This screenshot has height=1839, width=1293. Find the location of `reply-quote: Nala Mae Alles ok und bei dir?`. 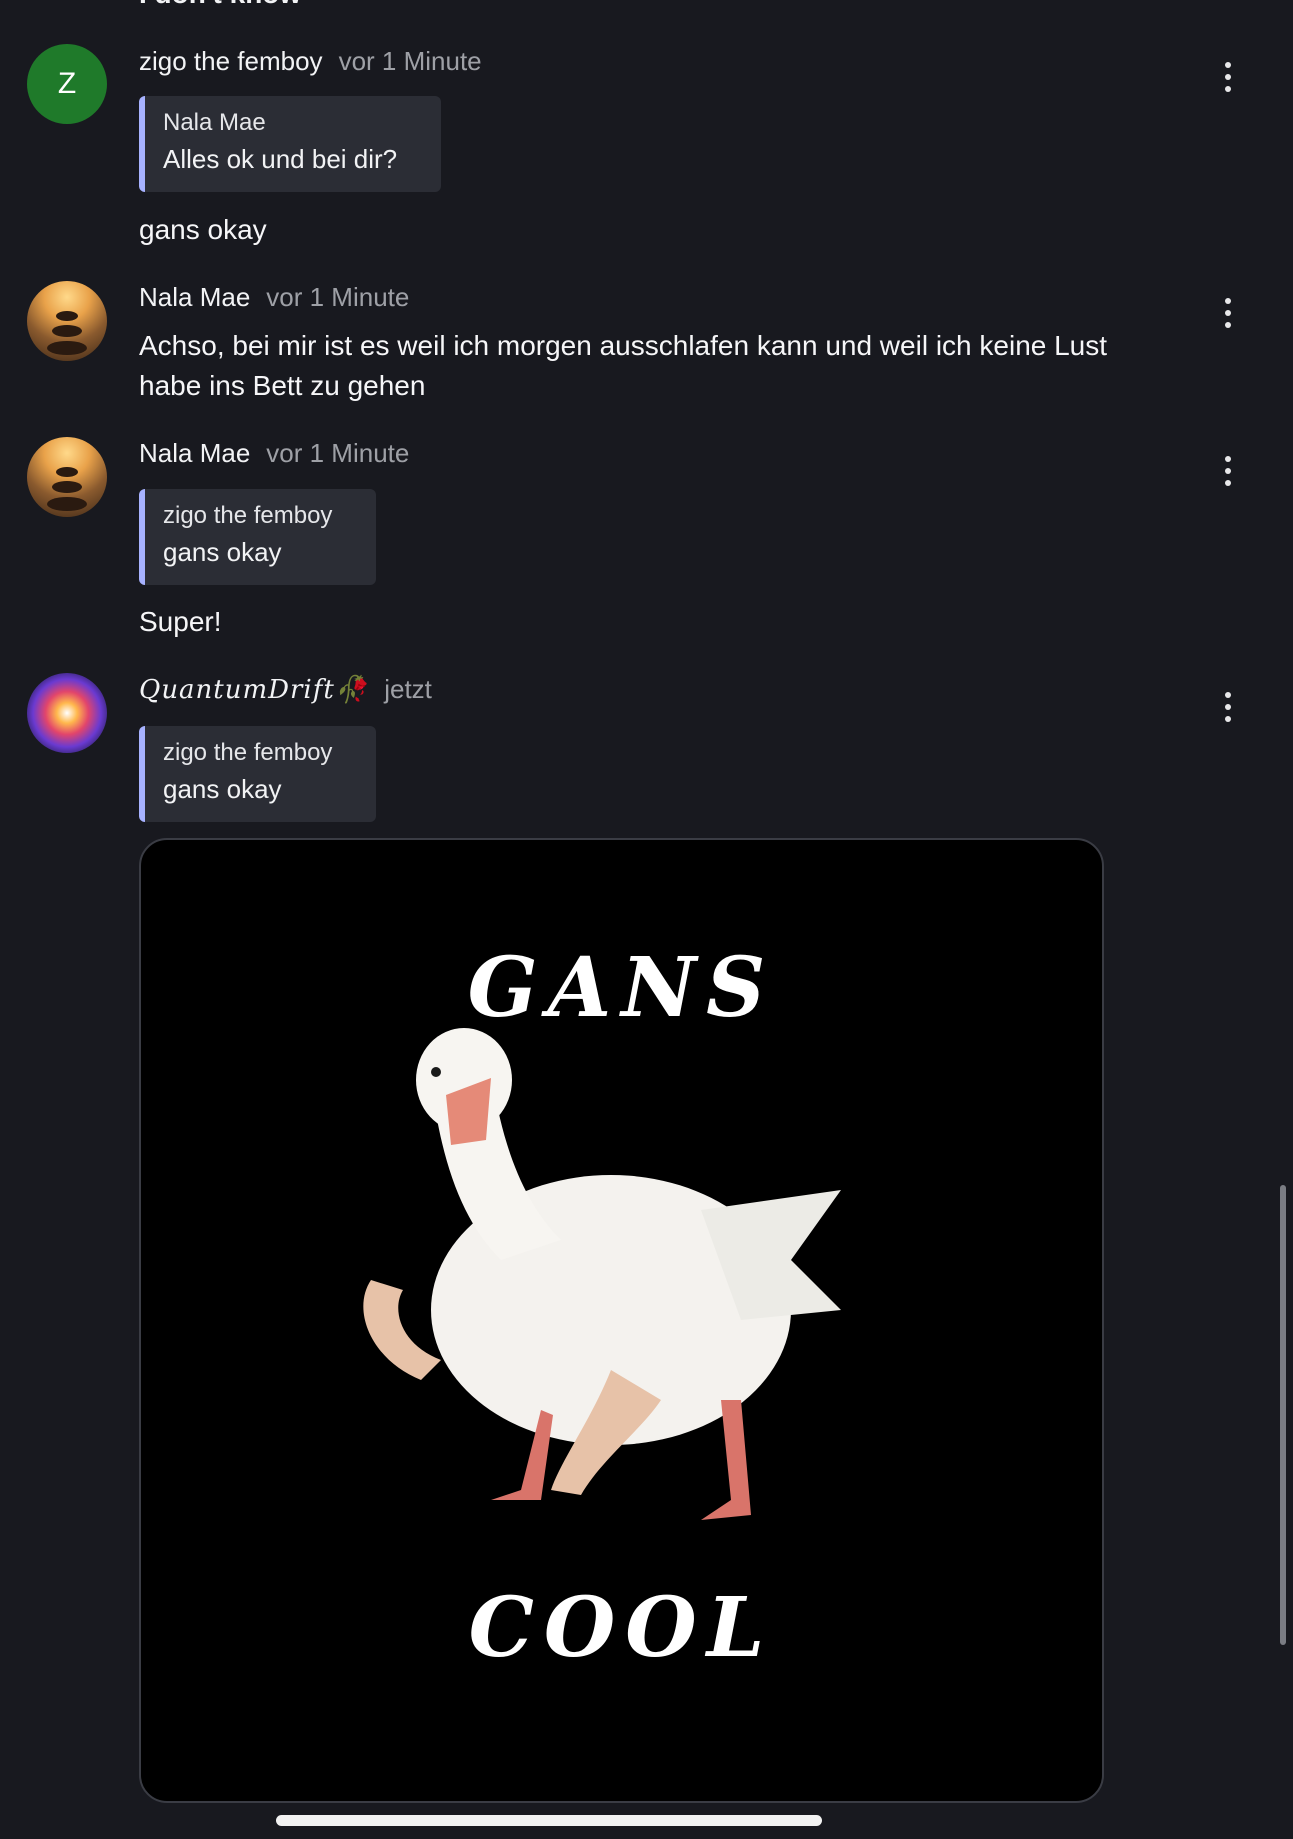

reply-quote: Nala Mae Alles ok und bei dir? is located at coordinates (290, 144).